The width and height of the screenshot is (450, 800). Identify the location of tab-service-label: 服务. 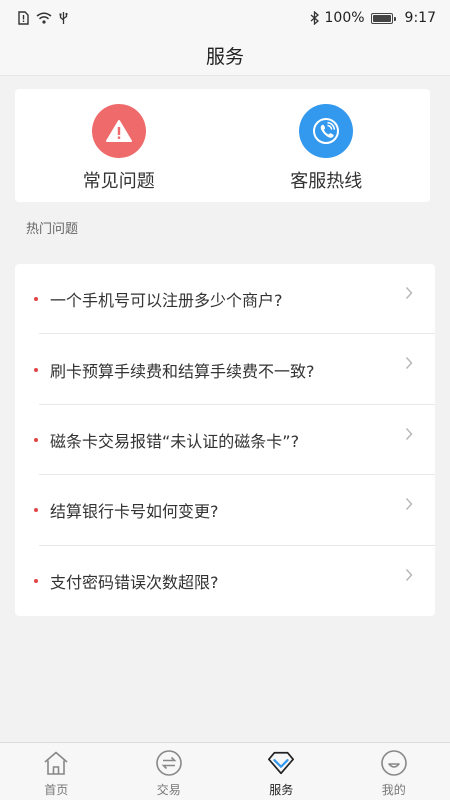
(281, 790).